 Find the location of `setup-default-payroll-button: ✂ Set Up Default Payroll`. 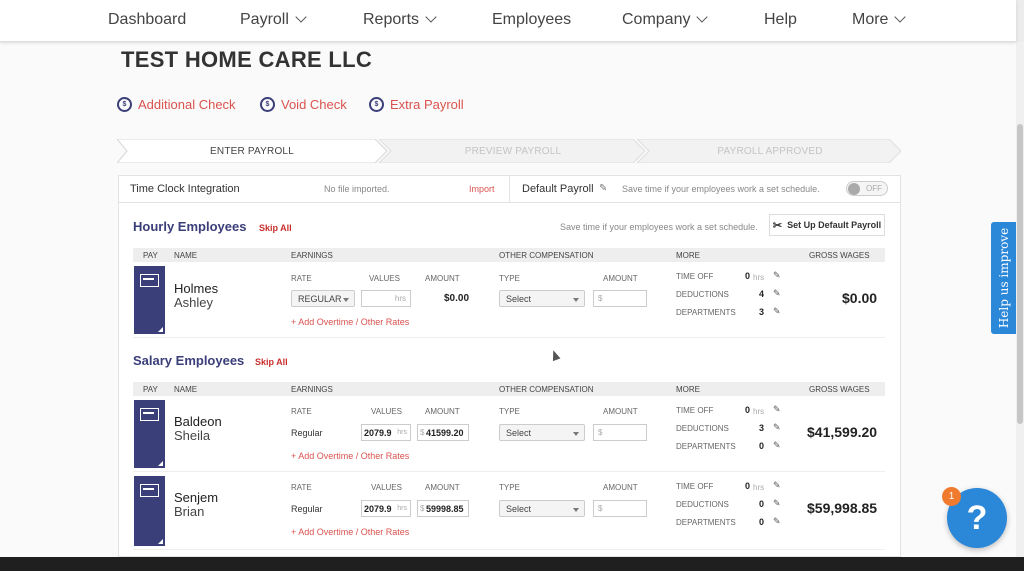

setup-default-payroll-button: ✂ Set Up Default Payroll is located at coordinates (827, 225).